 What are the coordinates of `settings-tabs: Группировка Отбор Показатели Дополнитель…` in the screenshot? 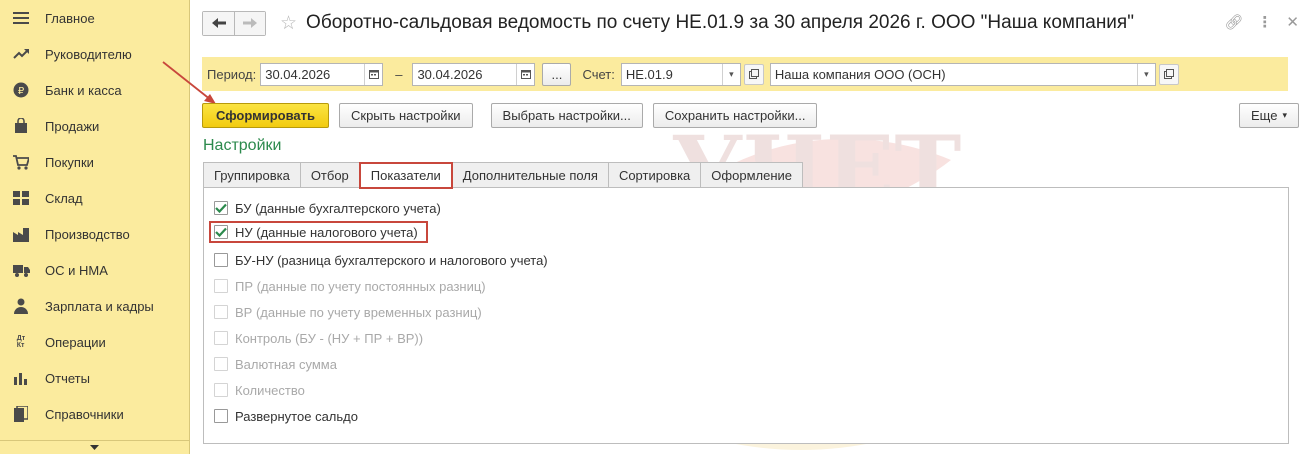 It's located at (503, 175).